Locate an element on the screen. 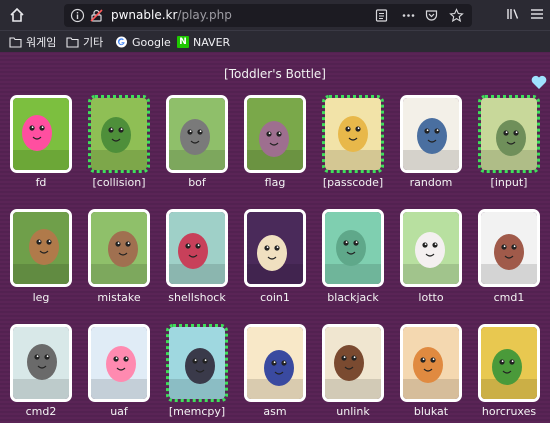  info-icon is located at coordinates (77, 15).